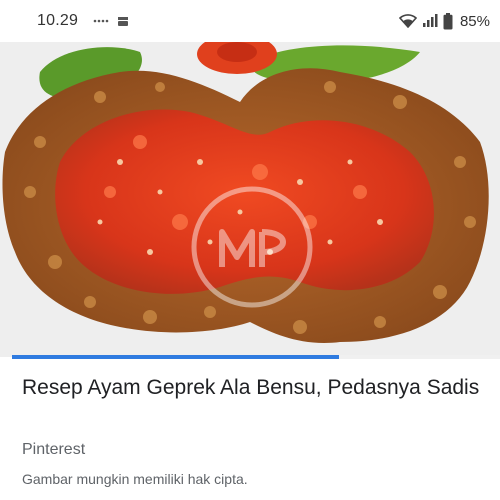  What do you see at coordinates (123, 21) in the screenshot?
I see `app-notification-icon` at bounding box center [123, 21].